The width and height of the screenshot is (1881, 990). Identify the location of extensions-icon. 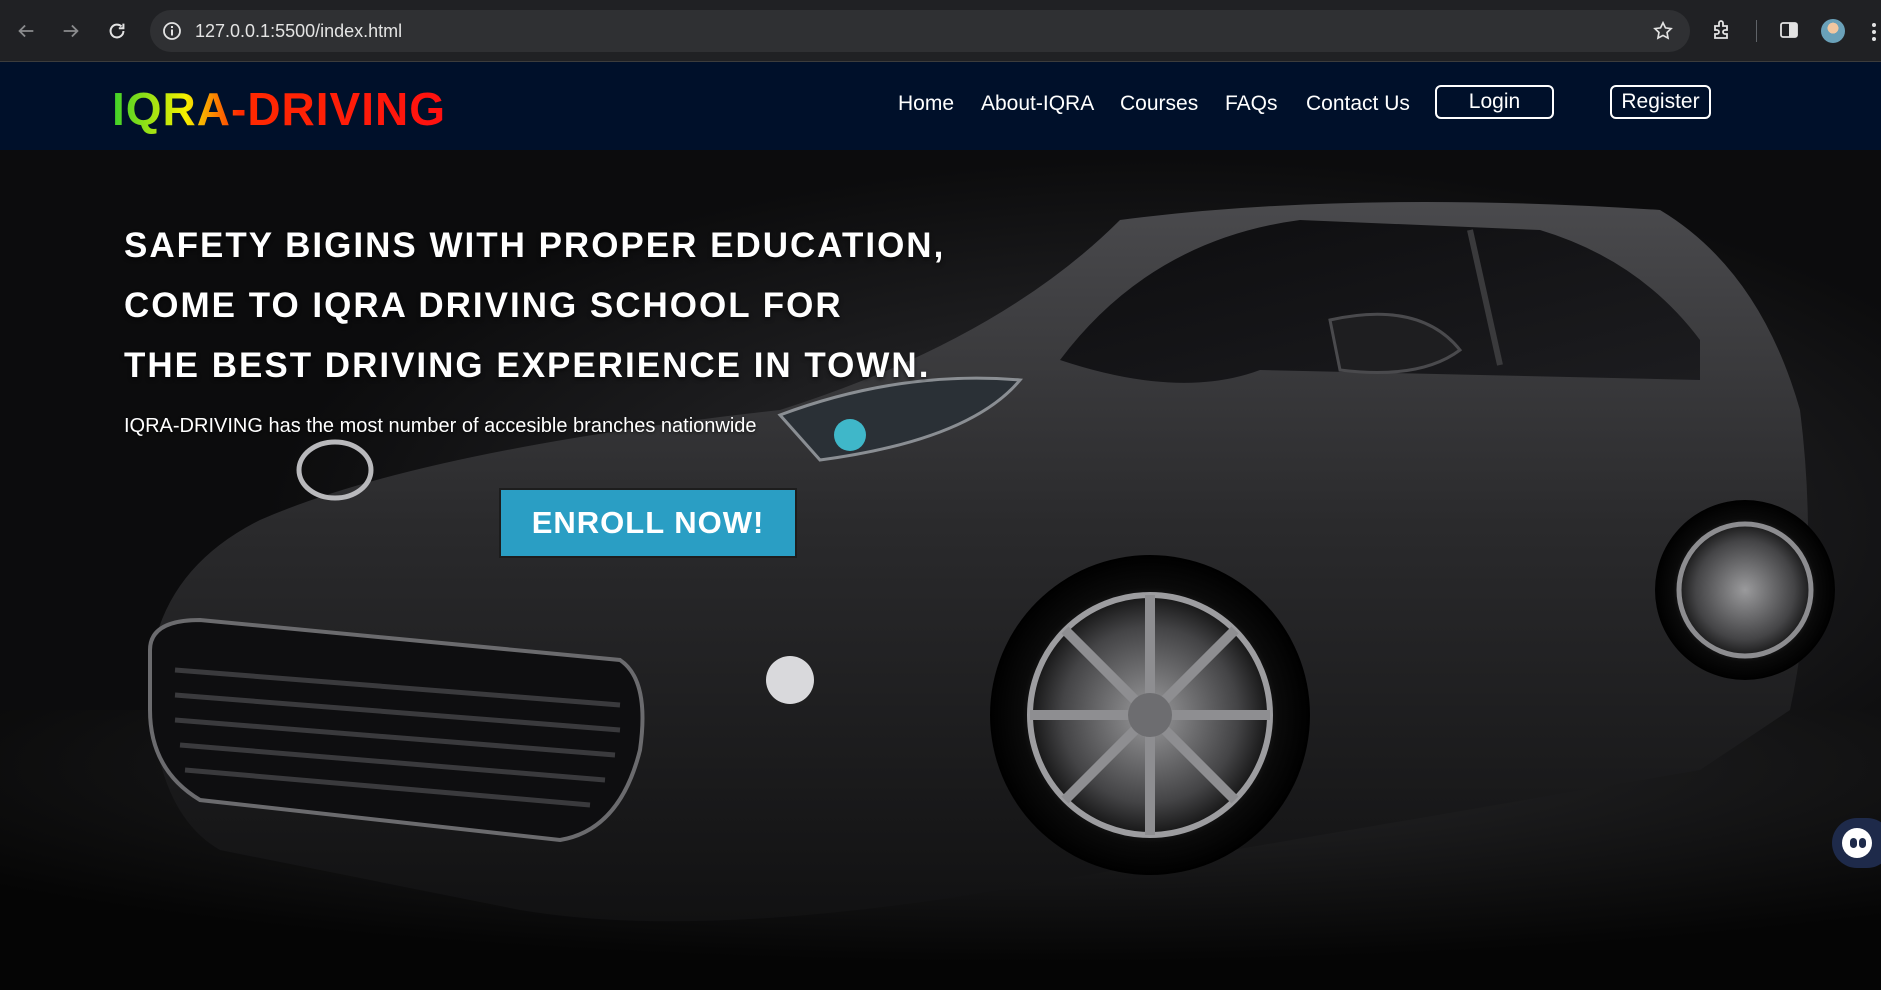
(1722, 30).